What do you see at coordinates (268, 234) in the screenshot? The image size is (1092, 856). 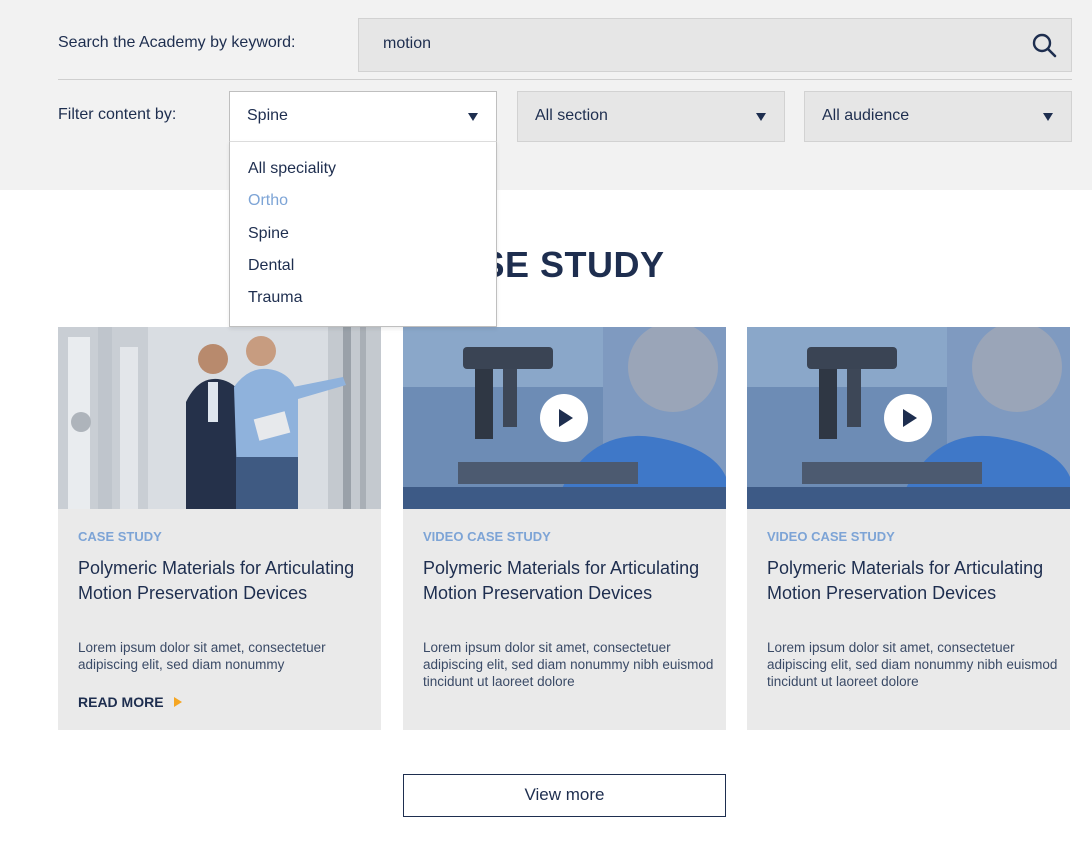 I see `dropdown-option-spine: Spine` at bounding box center [268, 234].